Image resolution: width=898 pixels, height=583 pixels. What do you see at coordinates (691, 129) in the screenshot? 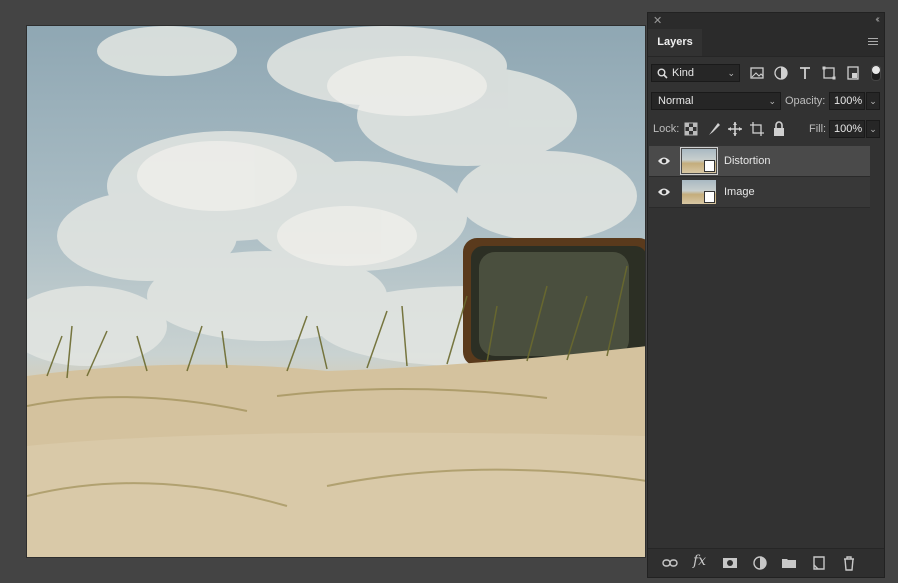
I see `lock-transparent-icon` at bounding box center [691, 129].